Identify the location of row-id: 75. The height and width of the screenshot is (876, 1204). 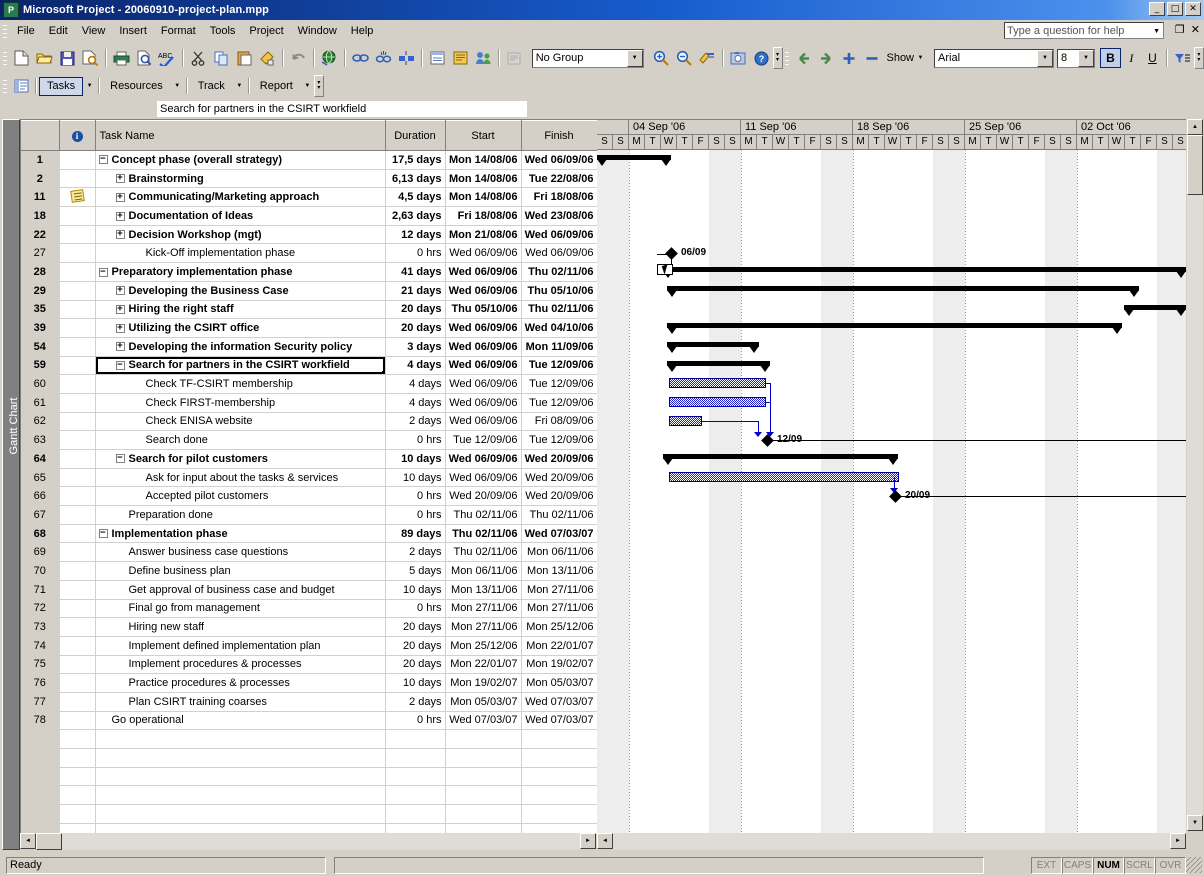
(40, 664).